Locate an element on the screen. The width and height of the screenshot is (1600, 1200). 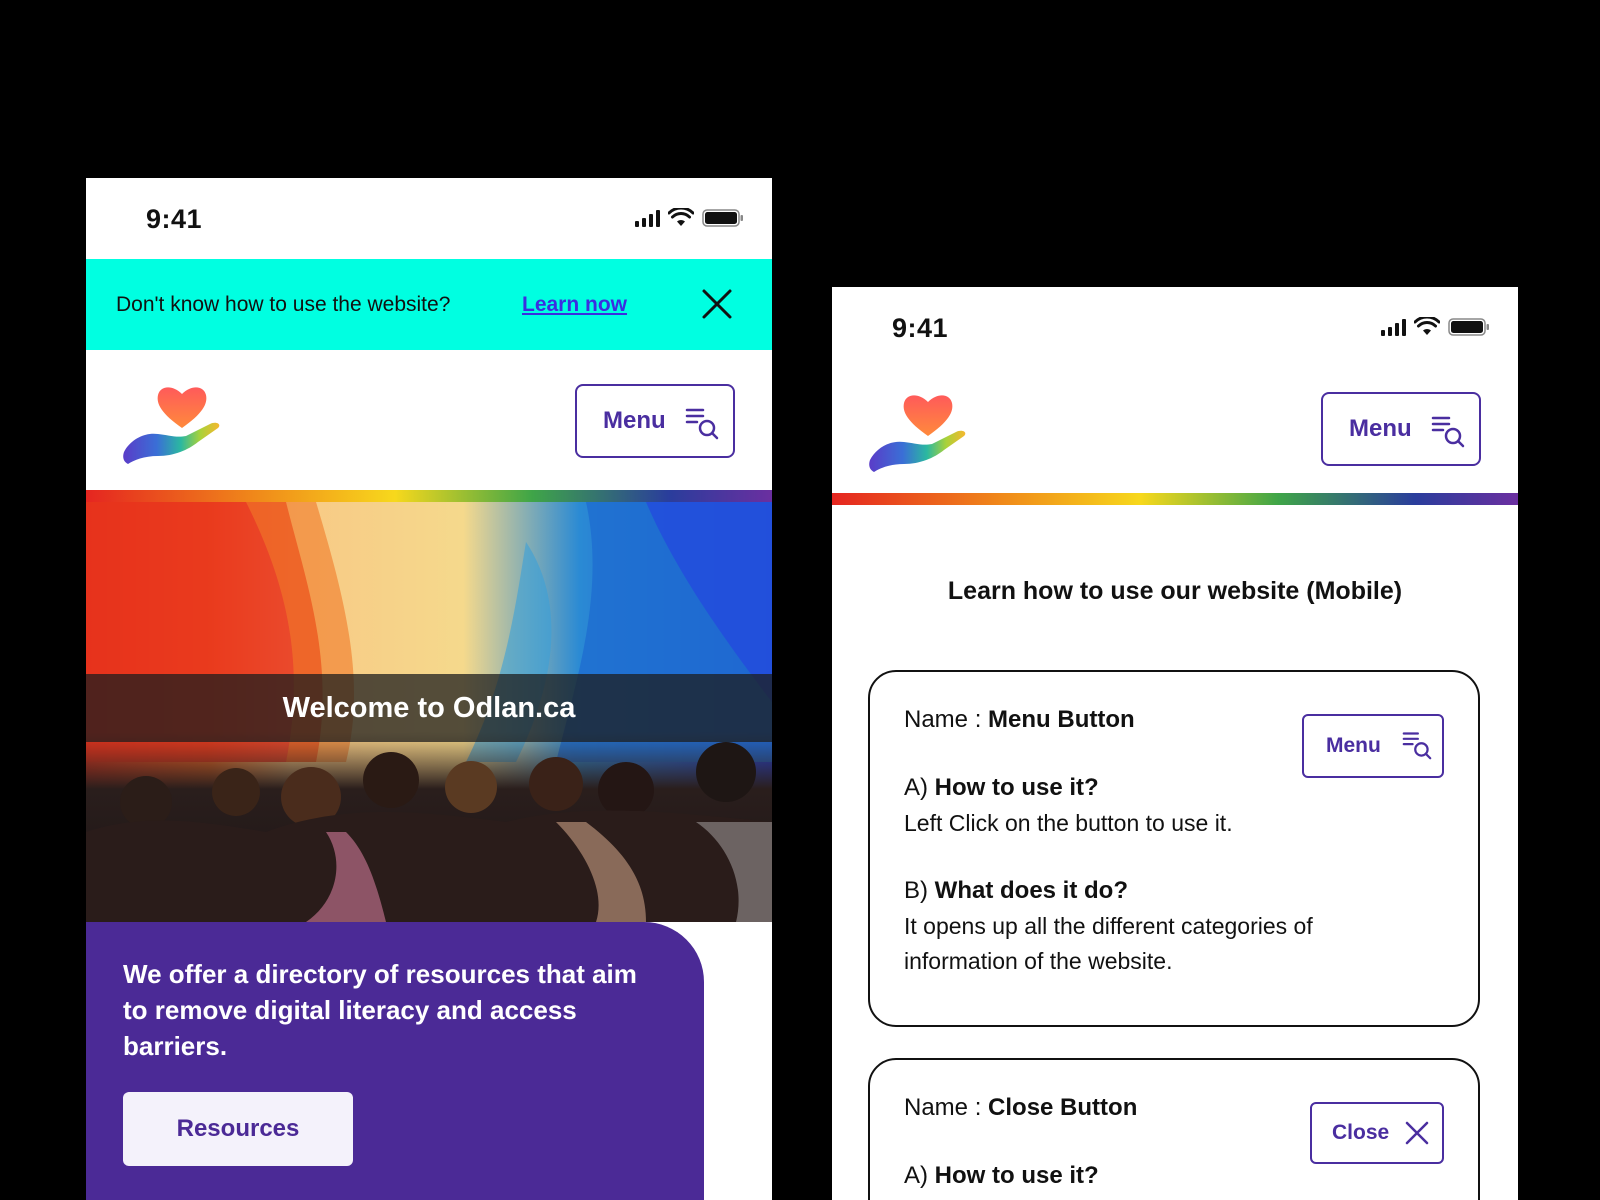
card-name: Name : Close Button is located at coordinates (1020, 1108).